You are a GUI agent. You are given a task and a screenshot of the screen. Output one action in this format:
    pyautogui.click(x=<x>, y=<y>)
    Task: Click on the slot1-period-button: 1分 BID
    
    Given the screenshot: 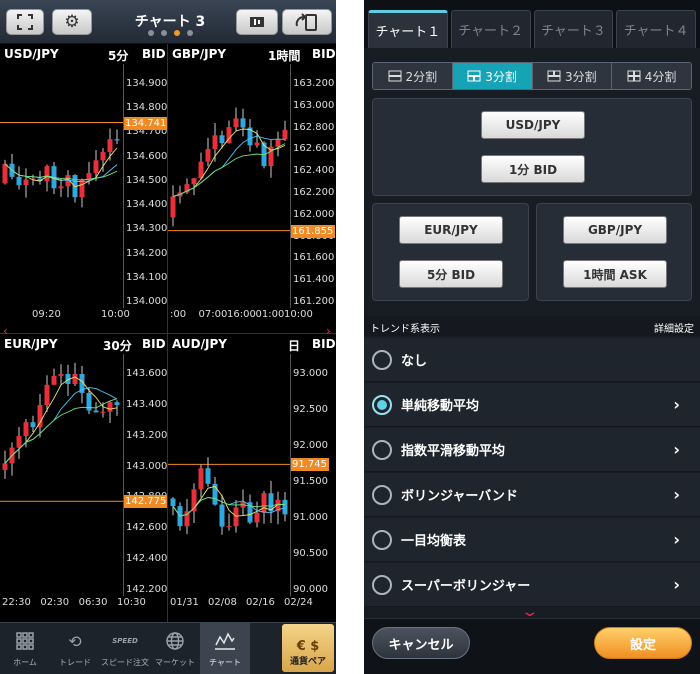 What is the action you would take?
    pyautogui.click(x=533, y=169)
    